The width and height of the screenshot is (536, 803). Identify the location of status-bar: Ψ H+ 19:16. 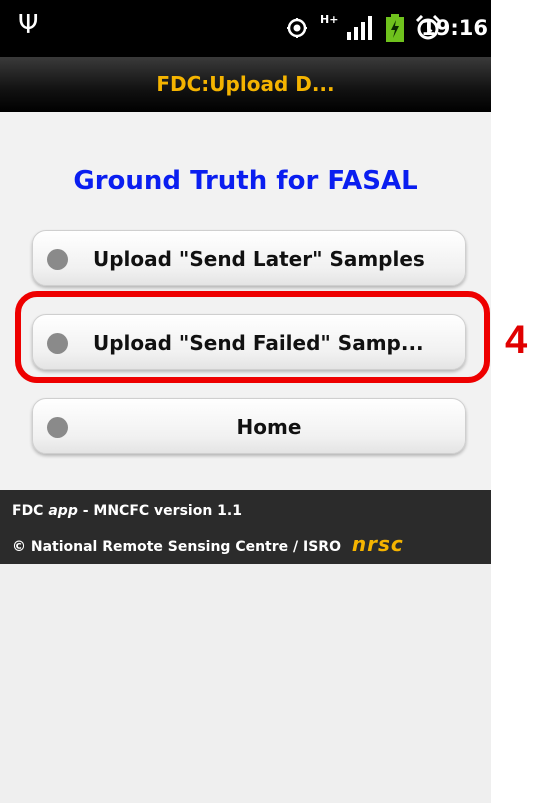
(245, 28).